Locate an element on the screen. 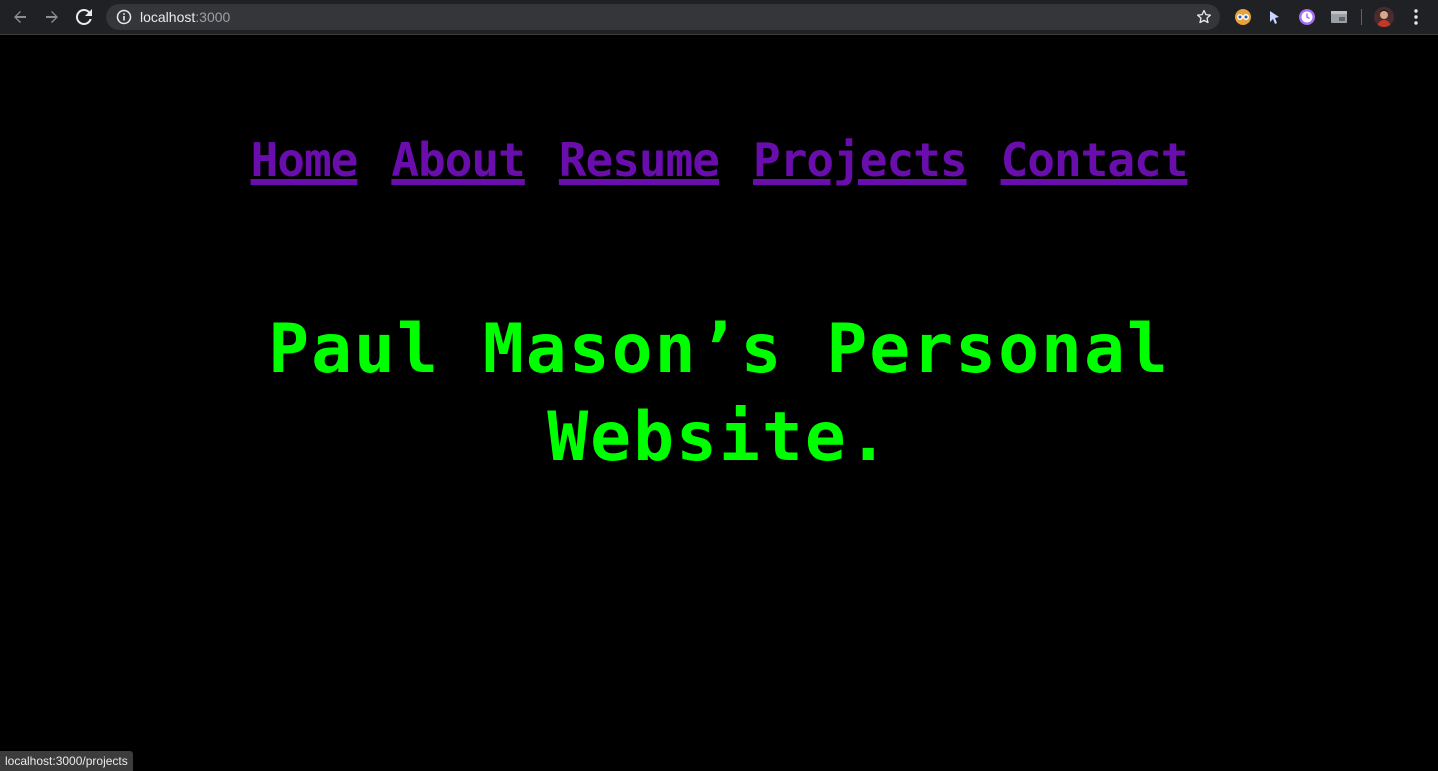  info-icon is located at coordinates (124, 17).